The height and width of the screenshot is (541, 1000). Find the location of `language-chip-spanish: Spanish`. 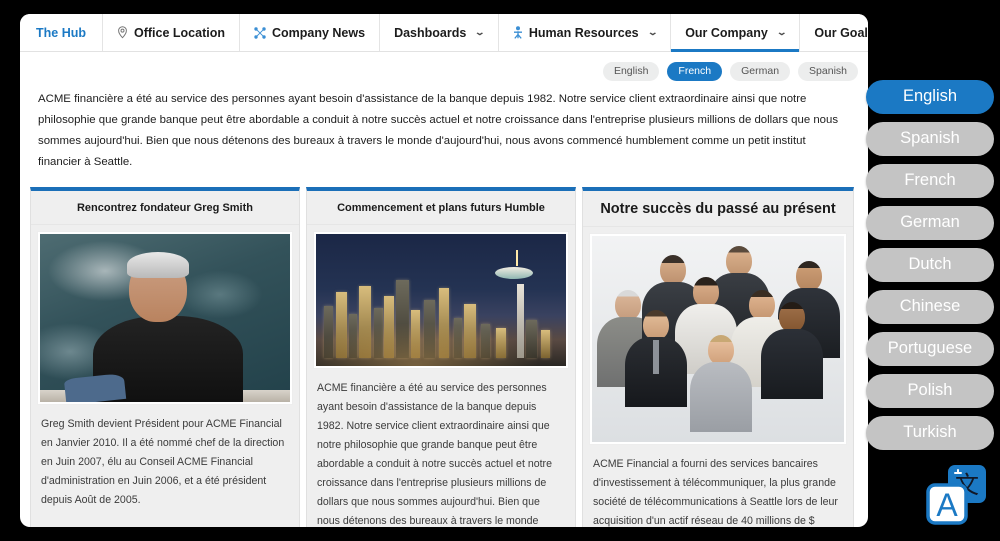

language-chip-spanish: Spanish is located at coordinates (828, 71).